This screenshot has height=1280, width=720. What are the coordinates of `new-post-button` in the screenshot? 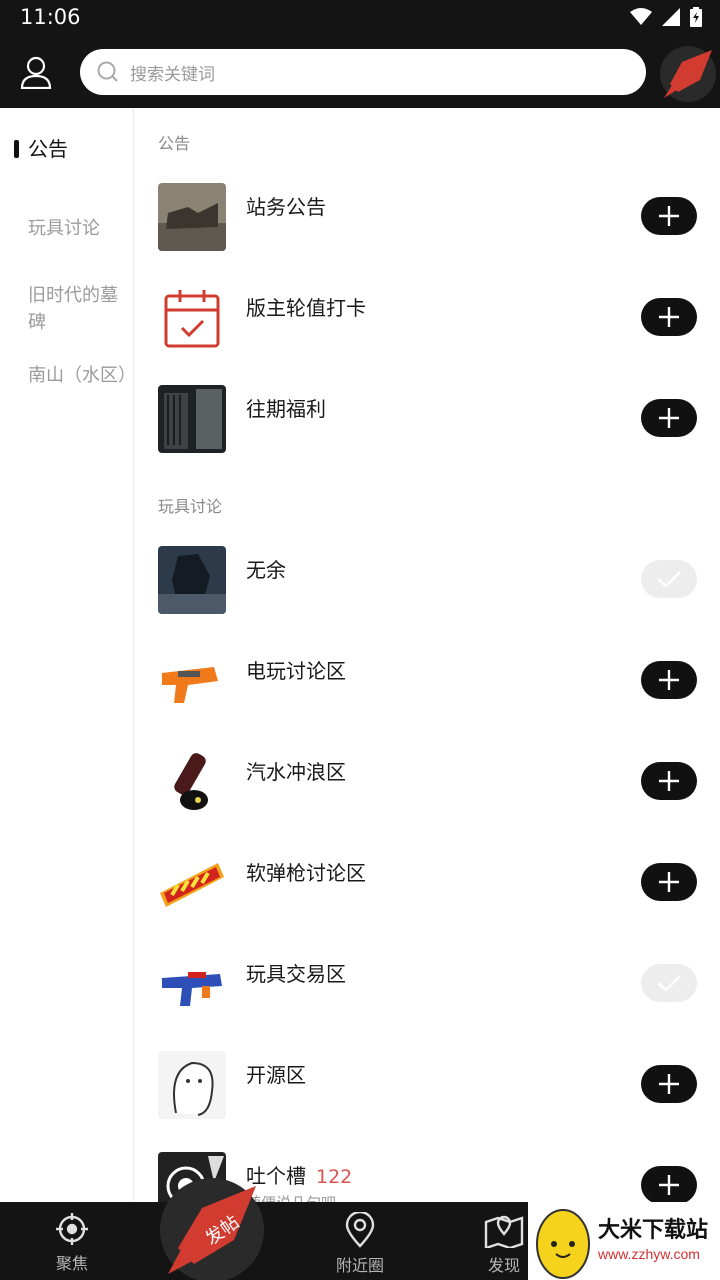 It's located at (688, 74).